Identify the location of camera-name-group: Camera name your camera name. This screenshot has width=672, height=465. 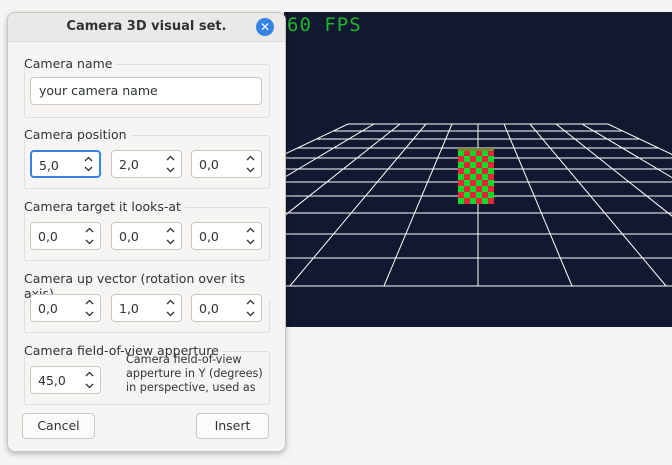
(147, 87).